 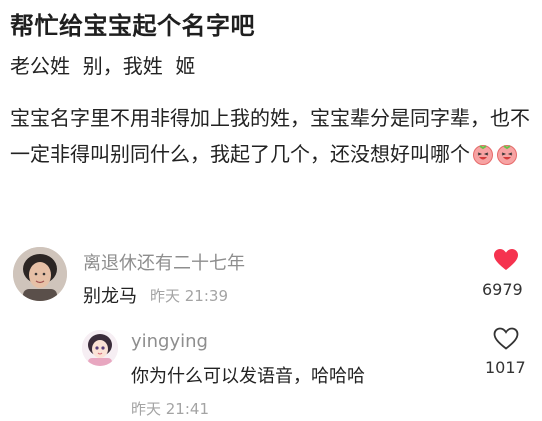 What do you see at coordinates (189, 296) in the screenshot?
I see `comment-time: 昨天 21:39` at bounding box center [189, 296].